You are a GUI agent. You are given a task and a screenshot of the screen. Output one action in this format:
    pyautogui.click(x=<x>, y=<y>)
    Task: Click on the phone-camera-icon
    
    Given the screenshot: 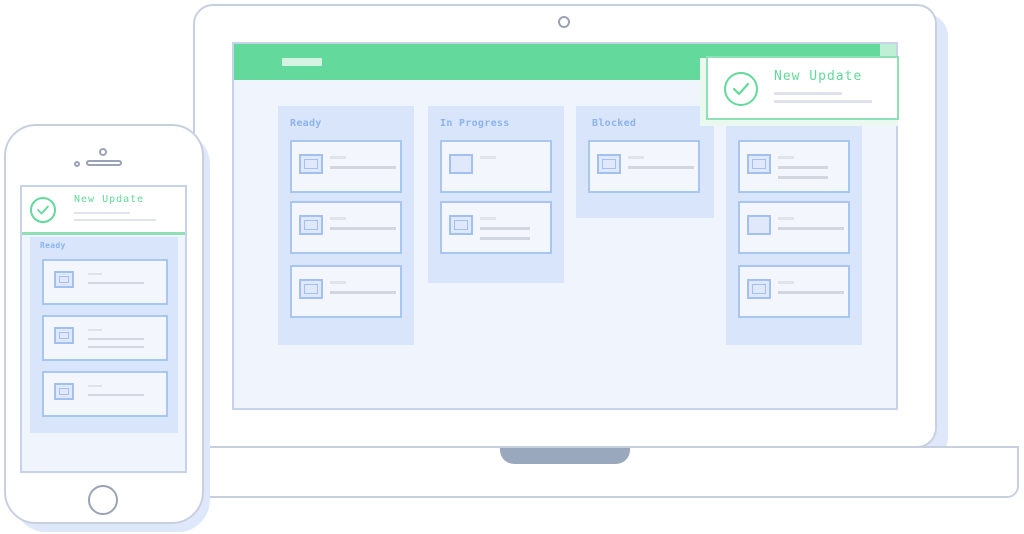 What is the action you would take?
    pyautogui.click(x=103, y=152)
    